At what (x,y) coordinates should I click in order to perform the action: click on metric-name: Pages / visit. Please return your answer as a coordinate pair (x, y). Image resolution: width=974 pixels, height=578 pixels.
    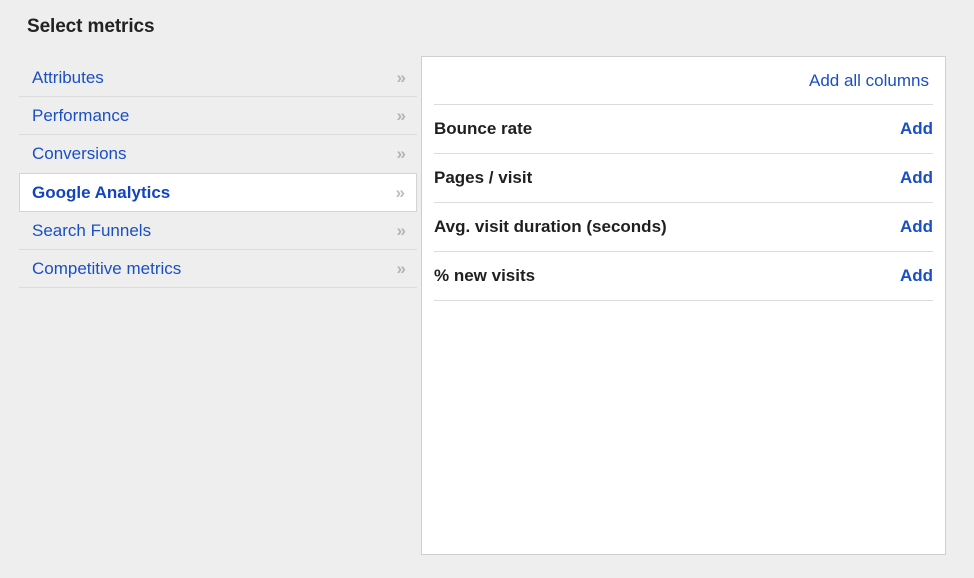
    Looking at the image, I should click on (483, 177).